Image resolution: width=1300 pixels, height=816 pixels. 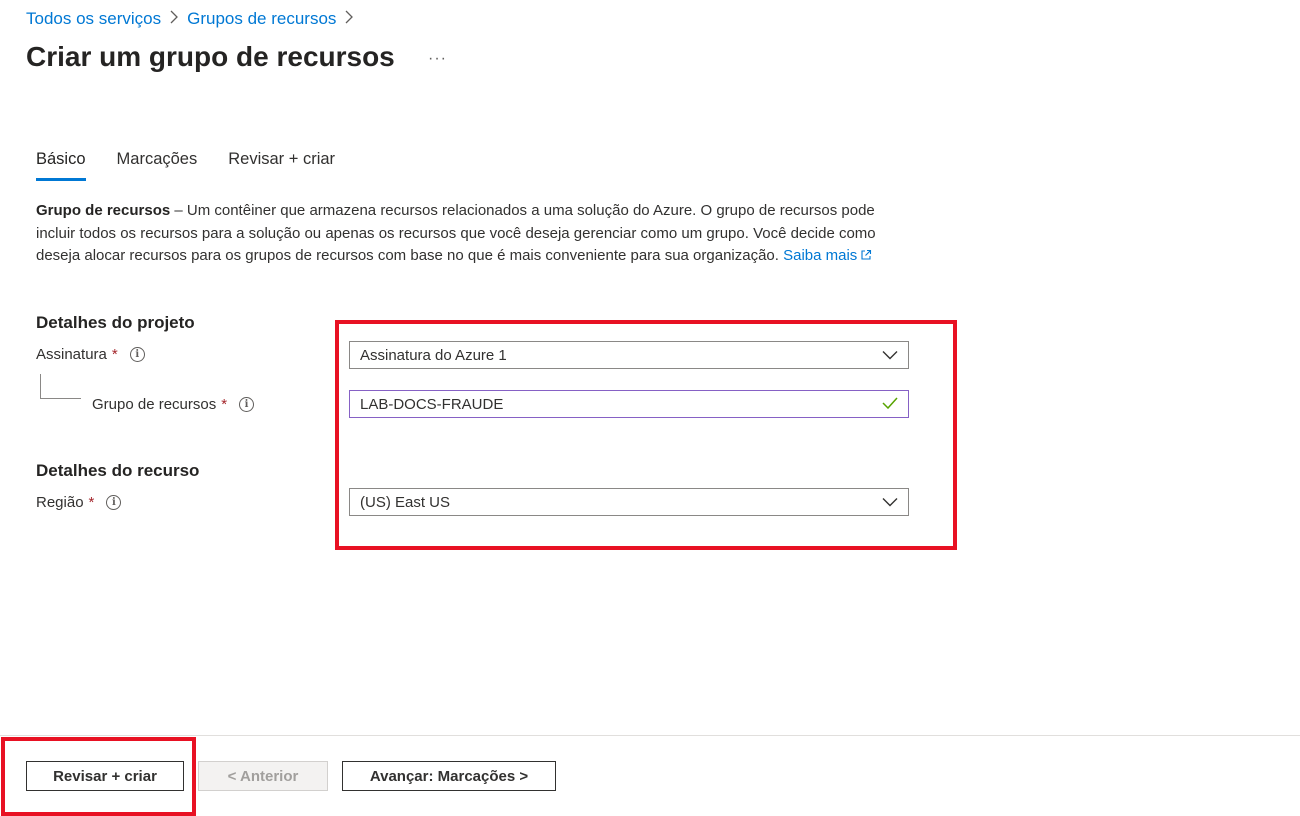 I want to click on page-title: Criar um grupo de recursos, so click(x=210, y=56).